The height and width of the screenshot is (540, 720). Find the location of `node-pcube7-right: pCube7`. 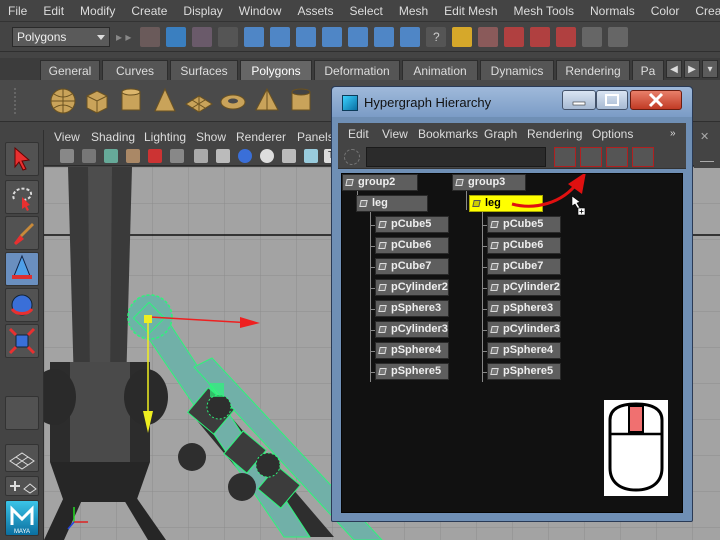

node-pcube7-right: pCube7 is located at coordinates (524, 266).